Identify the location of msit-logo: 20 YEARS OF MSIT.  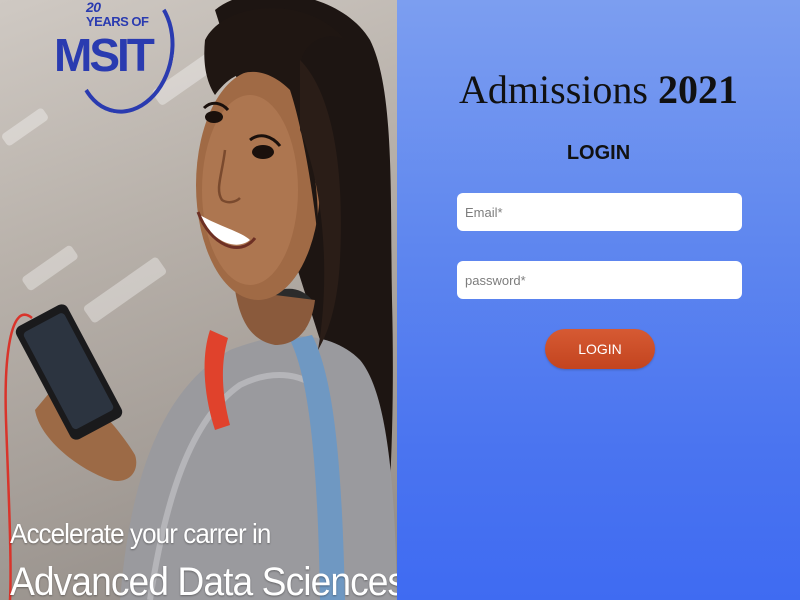
(118, 61).